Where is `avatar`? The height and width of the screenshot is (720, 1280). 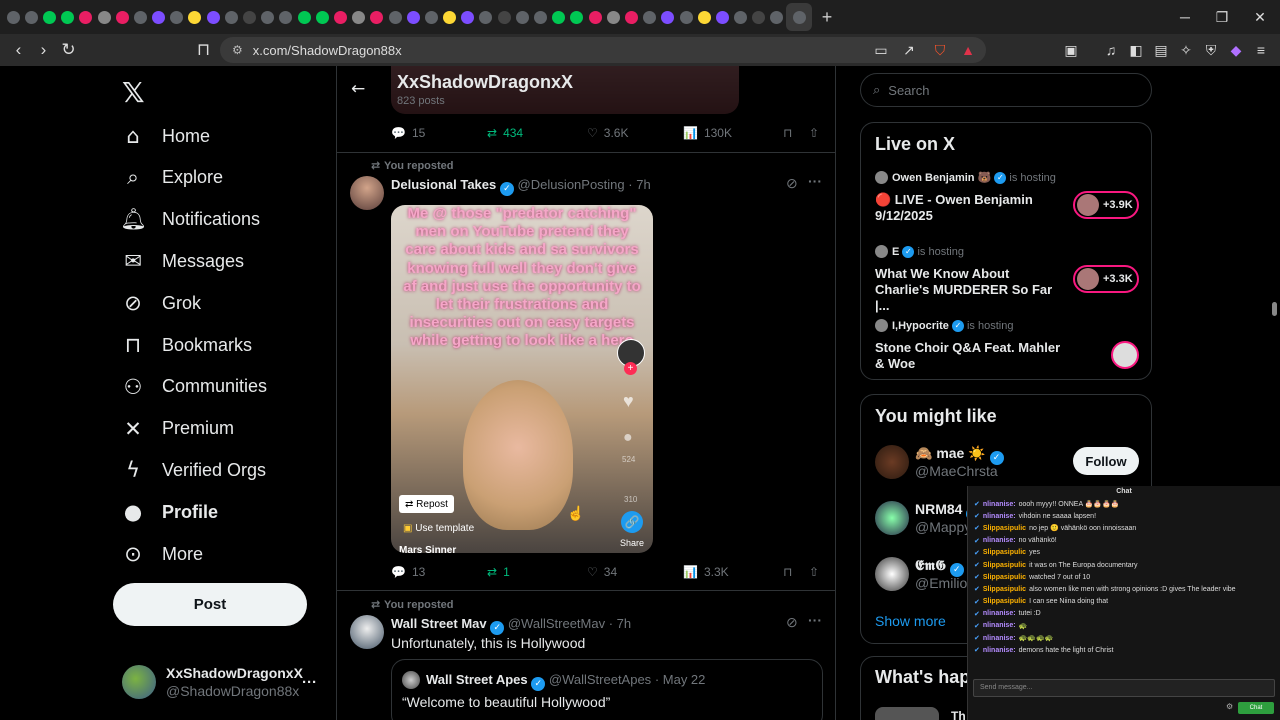
avatar is located at coordinates (367, 193).